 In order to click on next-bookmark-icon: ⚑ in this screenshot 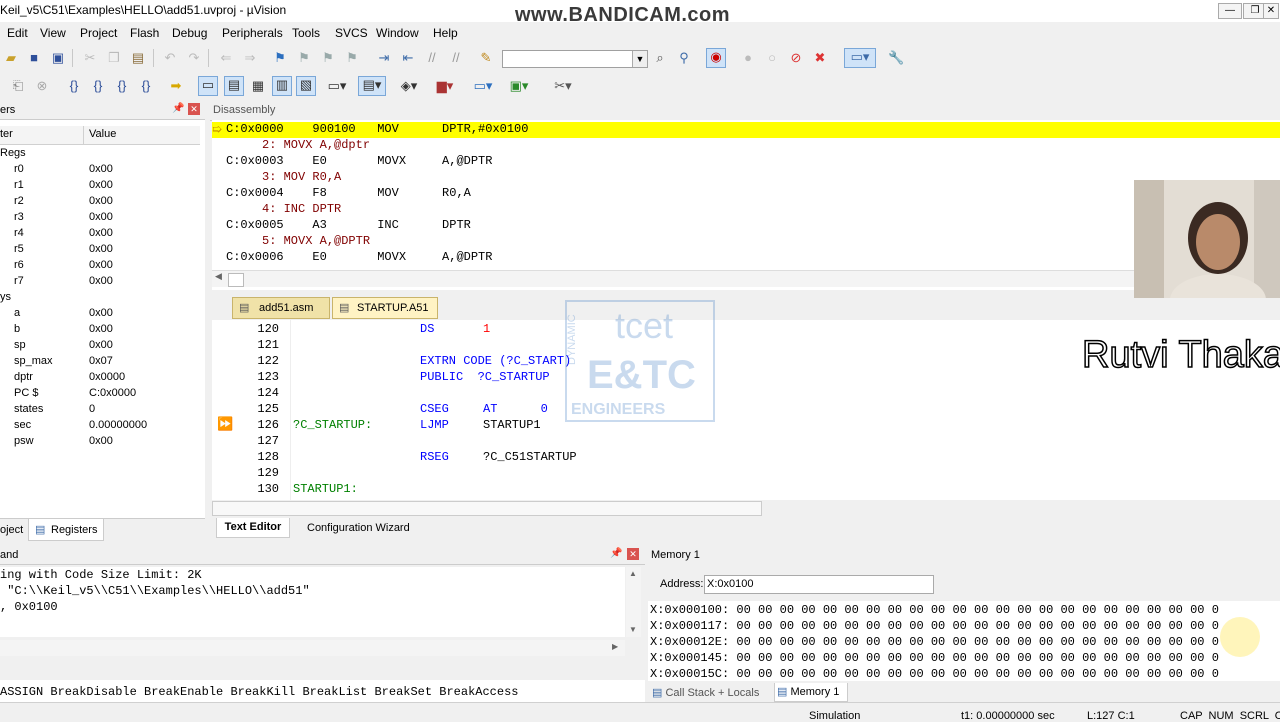, I will do `click(328, 58)`.